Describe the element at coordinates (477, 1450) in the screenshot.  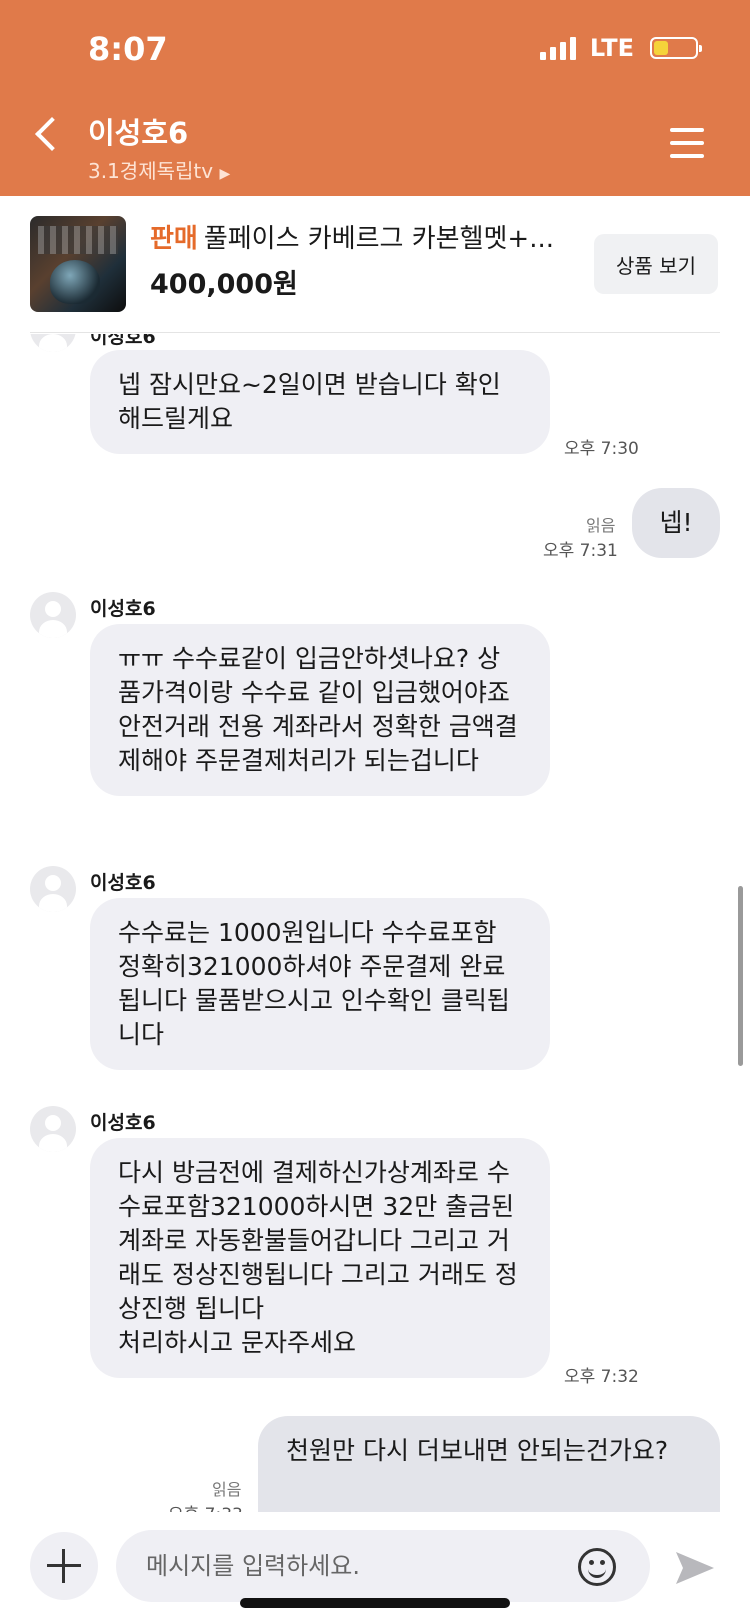
I see `my-message-text: 천원만 다시 더보내면 안되는건가요?` at that location.